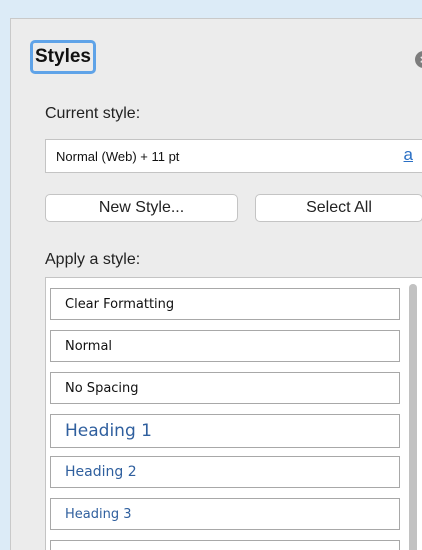 The width and height of the screenshot is (422, 550). What do you see at coordinates (93, 113) in the screenshot?
I see `current-style-label: Current style:` at bounding box center [93, 113].